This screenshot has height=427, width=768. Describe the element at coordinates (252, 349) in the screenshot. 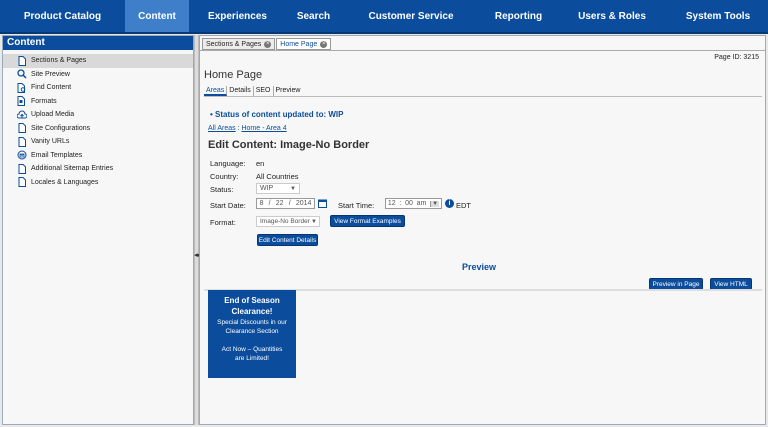

I see `promo-cta-line1: Act Now – Quantities` at that location.